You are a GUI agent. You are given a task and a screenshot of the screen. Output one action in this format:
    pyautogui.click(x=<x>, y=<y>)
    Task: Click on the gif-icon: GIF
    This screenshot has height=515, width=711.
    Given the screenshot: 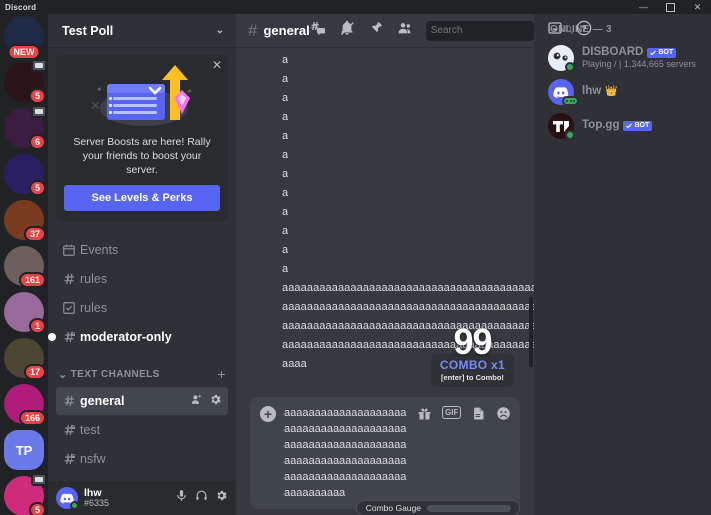 What is the action you would take?
    pyautogui.click(x=452, y=412)
    